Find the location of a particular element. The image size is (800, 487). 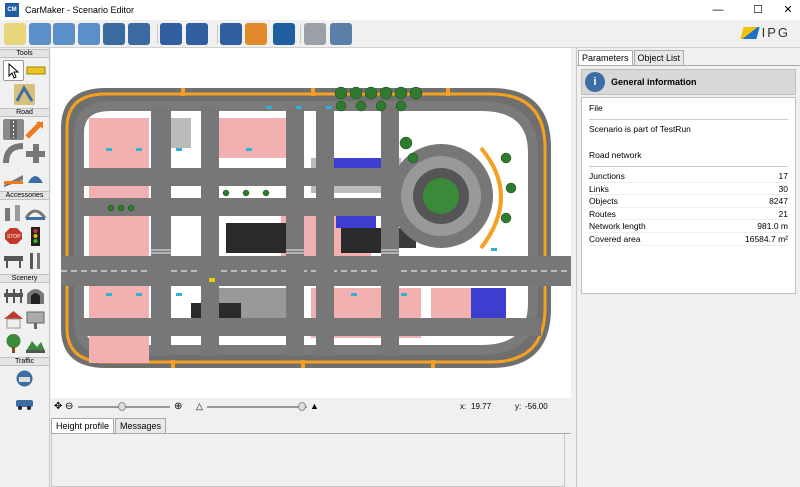

pole-icon is located at coordinates (36, 260).